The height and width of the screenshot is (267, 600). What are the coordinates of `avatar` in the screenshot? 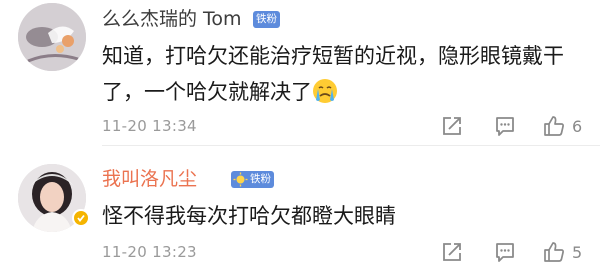 It's located at (52, 37).